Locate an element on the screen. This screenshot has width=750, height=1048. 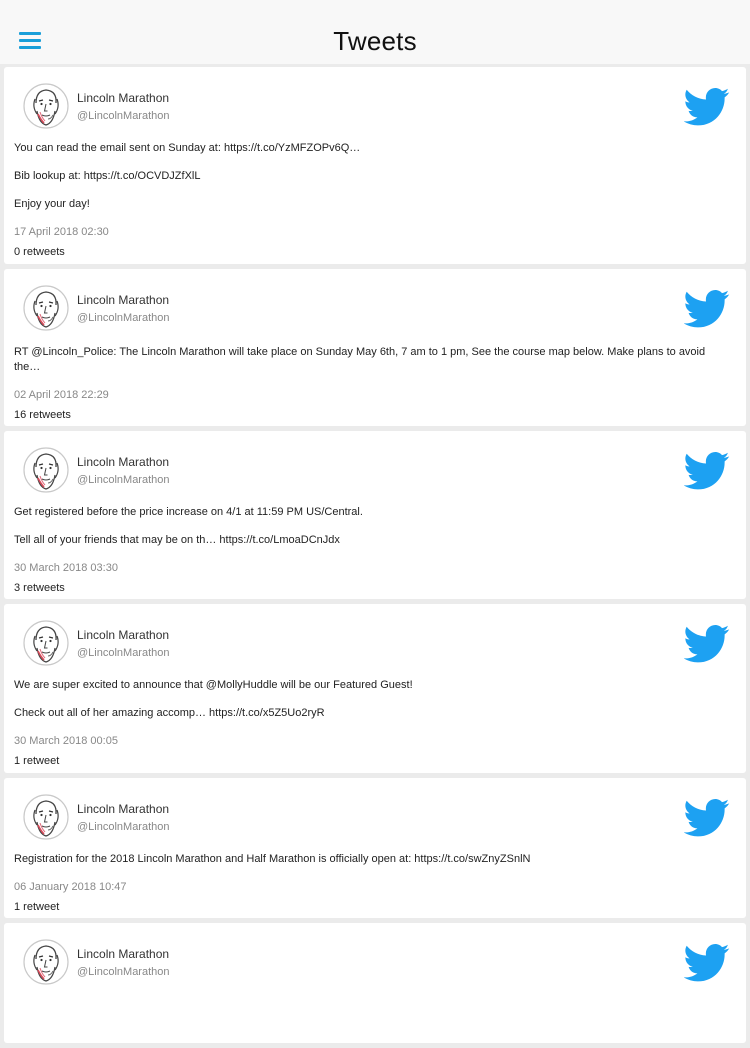
tweet-card: Lincoln Marathon @LincolnMarathon is located at coordinates (375, 983).